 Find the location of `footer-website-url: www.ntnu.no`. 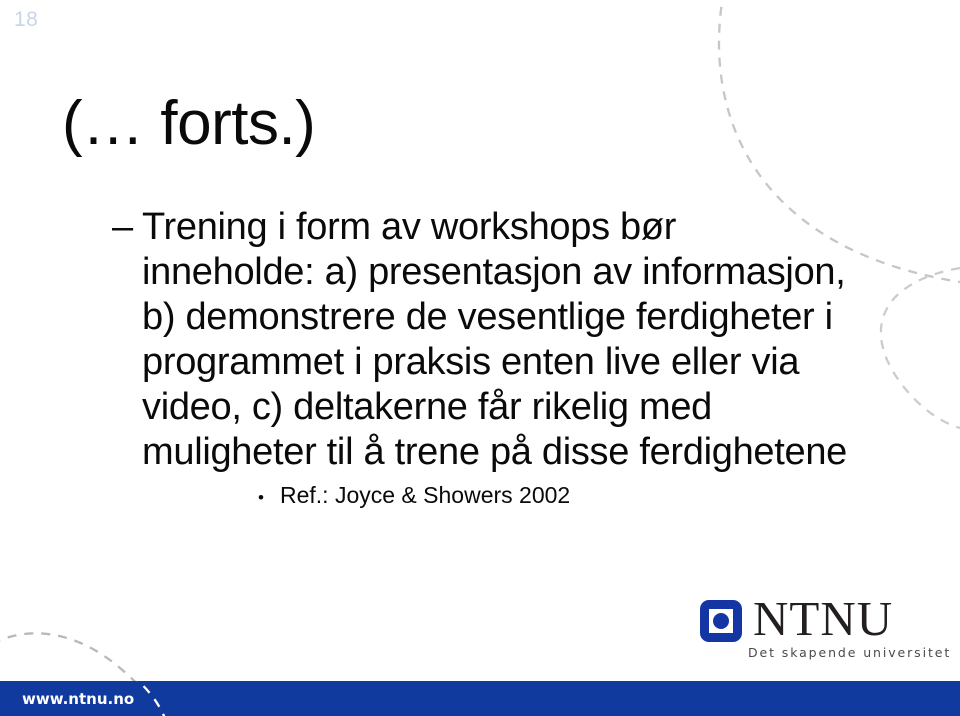

footer-website-url: www.ntnu.no is located at coordinates (78, 699).